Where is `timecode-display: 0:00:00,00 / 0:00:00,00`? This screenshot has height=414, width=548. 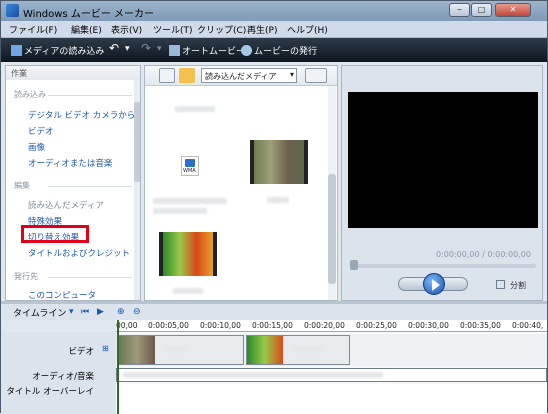
timecode-display: 0:00:00,00 / 0:00:00,00 is located at coordinates (483, 254).